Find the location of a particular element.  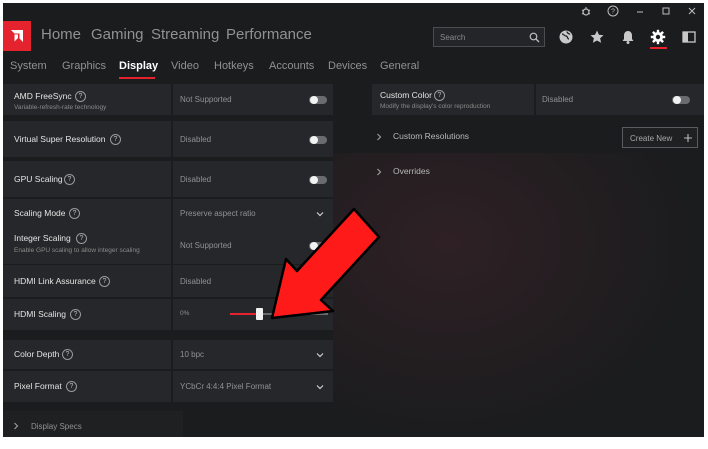

setting-label-cell: Pixel Format ? is located at coordinates (87, 386).